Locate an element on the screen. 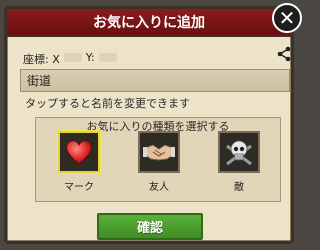 This screenshot has height=250, width=320. coord-y-label: Y: is located at coordinates (90, 57).